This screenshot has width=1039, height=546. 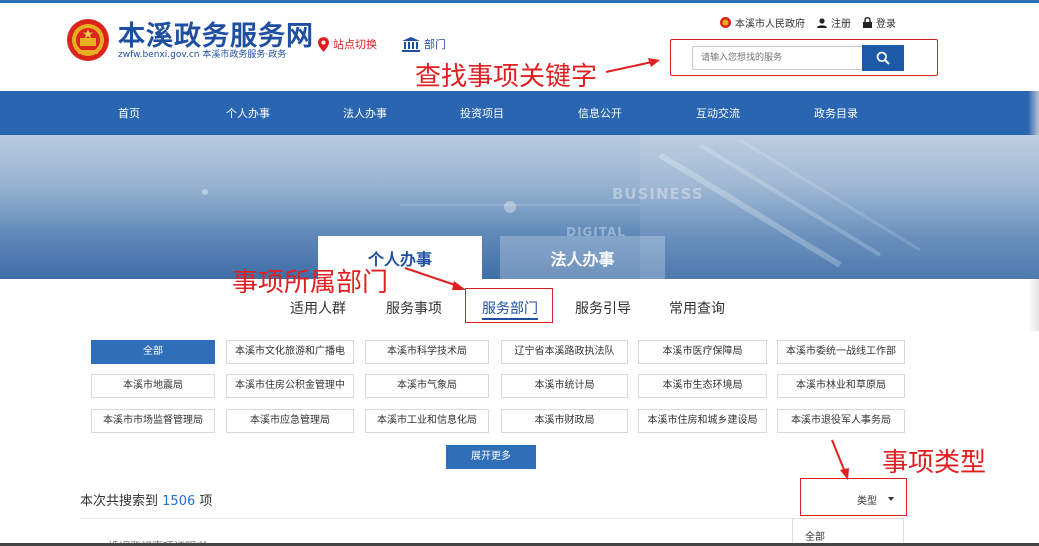 I want to click on subtab-common-query: 常用查询, so click(x=697, y=308).